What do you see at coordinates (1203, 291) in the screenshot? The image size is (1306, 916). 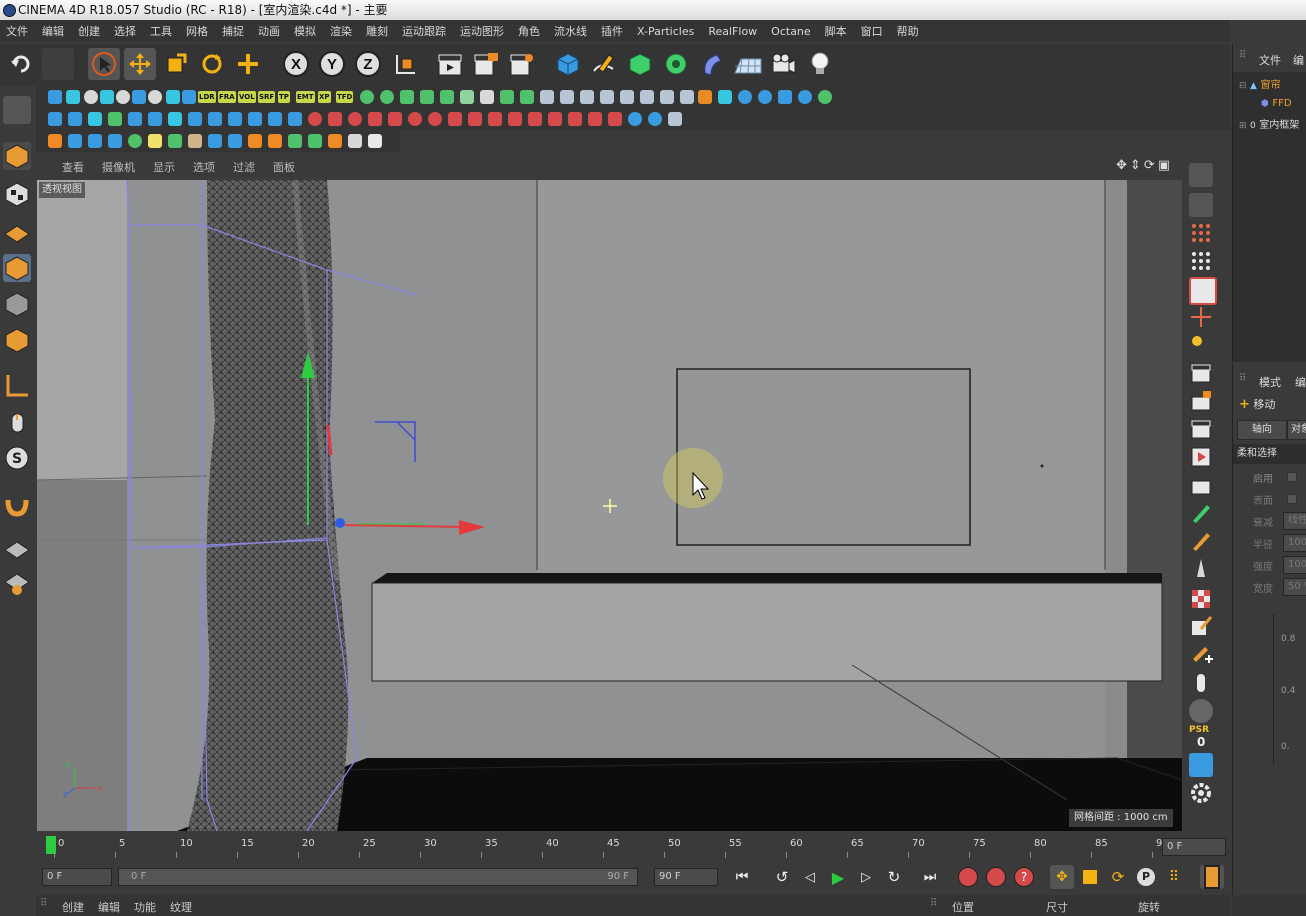 I see `picture-icon` at bounding box center [1203, 291].